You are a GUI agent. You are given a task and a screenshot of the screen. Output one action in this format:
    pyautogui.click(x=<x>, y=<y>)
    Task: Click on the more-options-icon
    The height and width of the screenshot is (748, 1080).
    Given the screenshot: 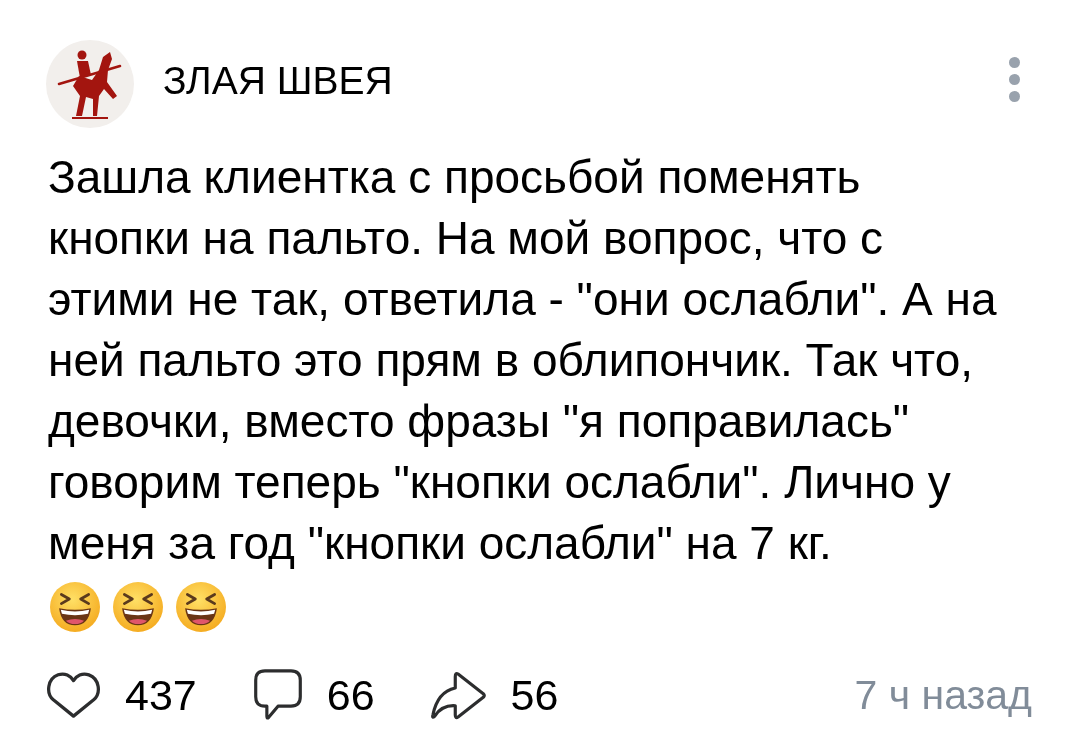 What is the action you would take?
    pyautogui.click(x=1014, y=79)
    